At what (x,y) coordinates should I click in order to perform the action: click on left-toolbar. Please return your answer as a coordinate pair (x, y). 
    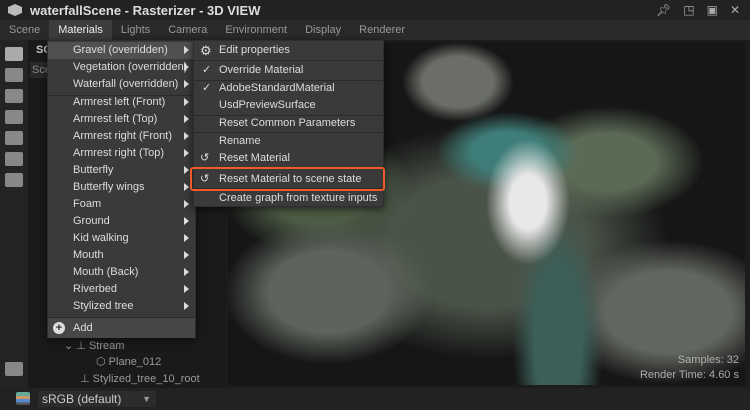
    Looking at the image, I should click on (14, 214).